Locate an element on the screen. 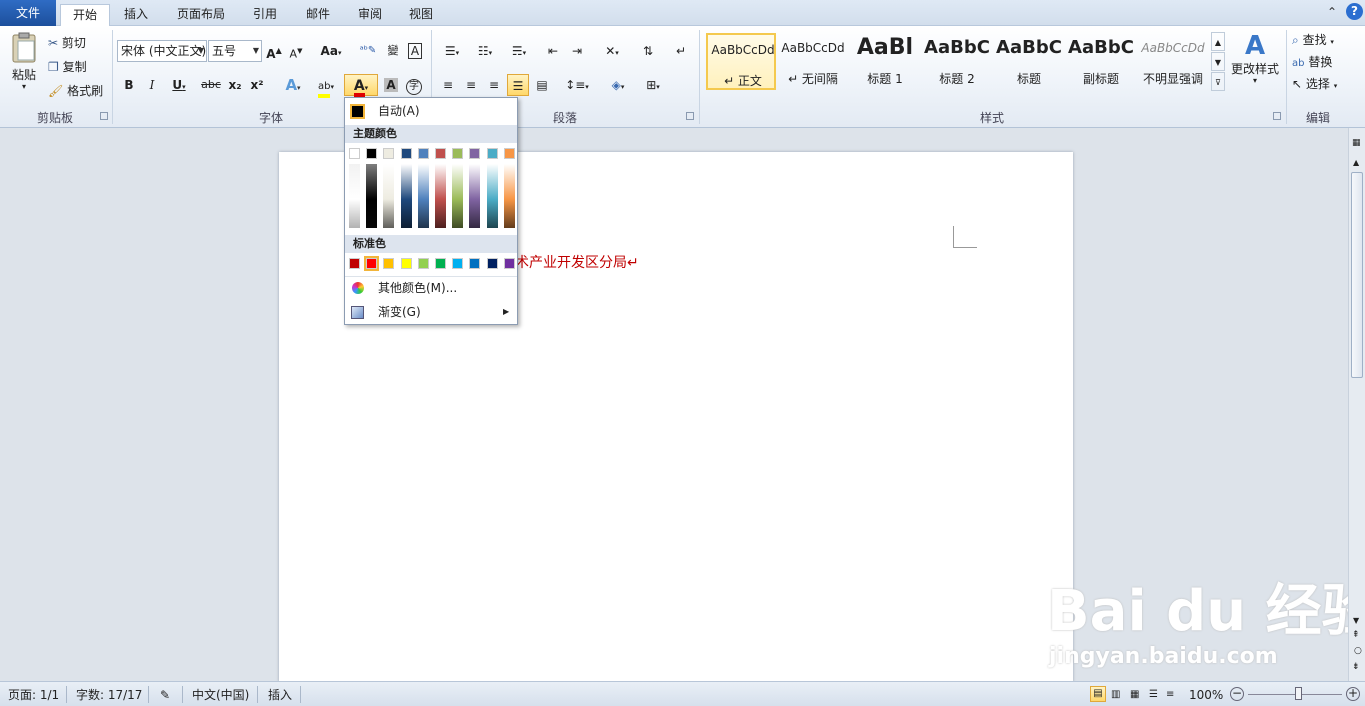  select-button: ↖ 选择 ▾ is located at coordinates (1323, 84).